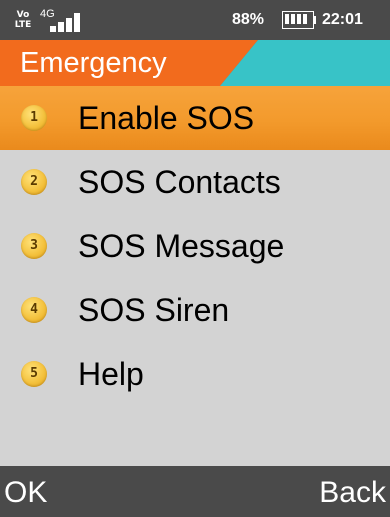 Image resolution: width=390 pixels, height=517 pixels. What do you see at coordinates (179, 182) in the screenshot?
I see `menu-item-label: SOS Contacts` at bounding box center [179, 182].